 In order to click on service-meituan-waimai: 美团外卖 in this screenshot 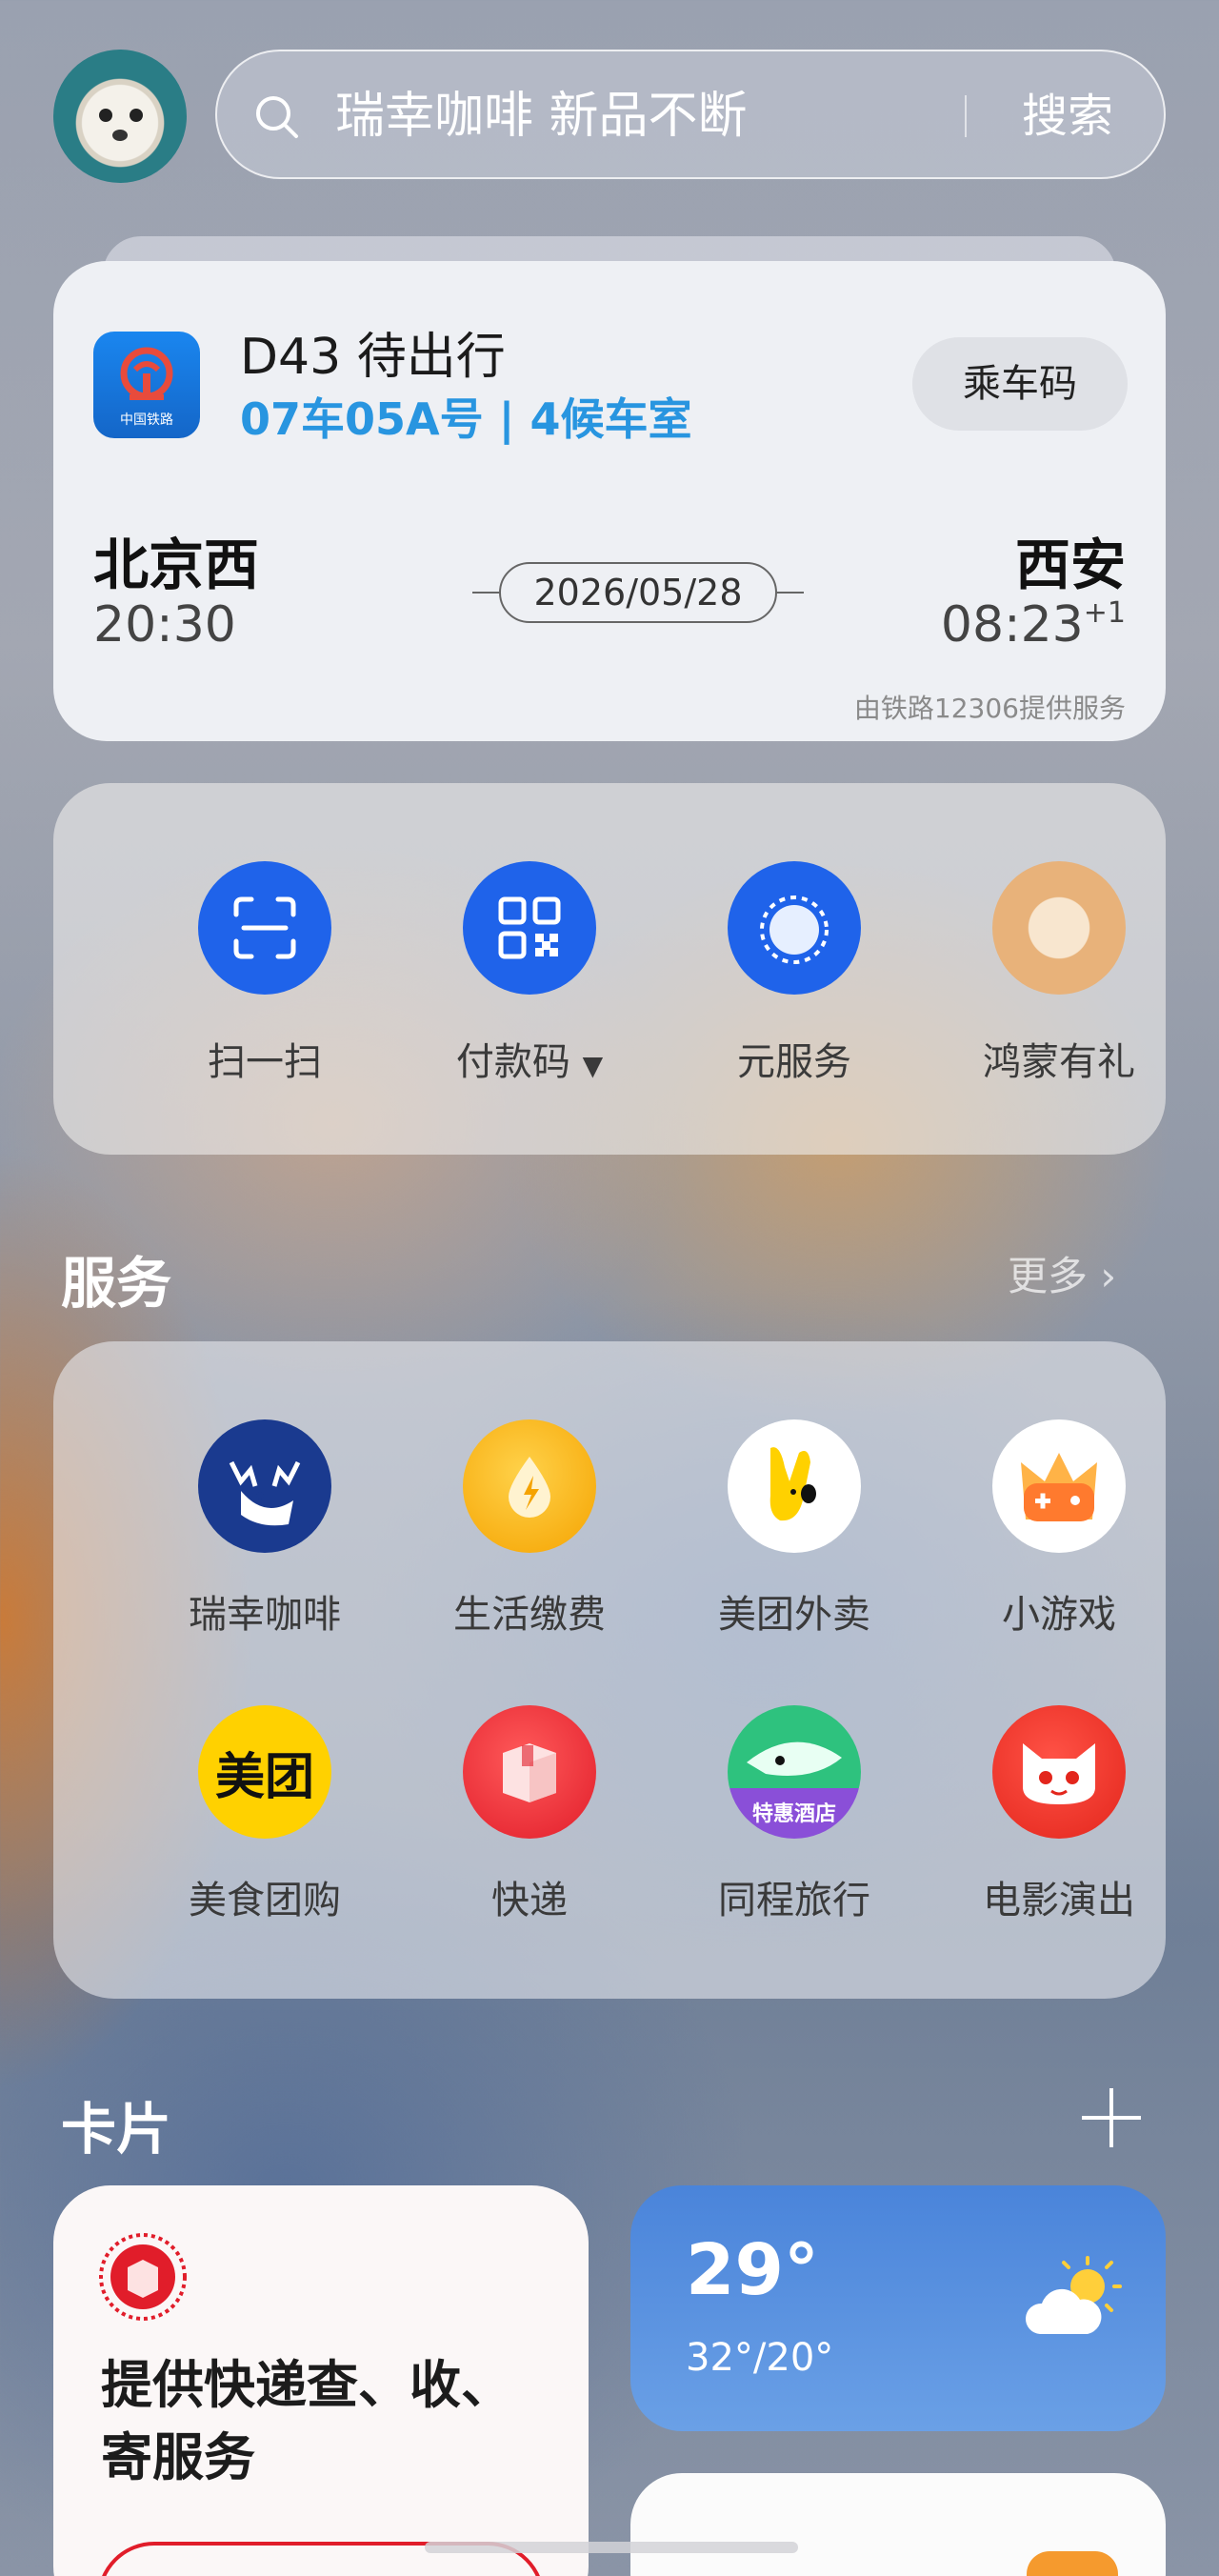, I will do `click(794, 1529)`.